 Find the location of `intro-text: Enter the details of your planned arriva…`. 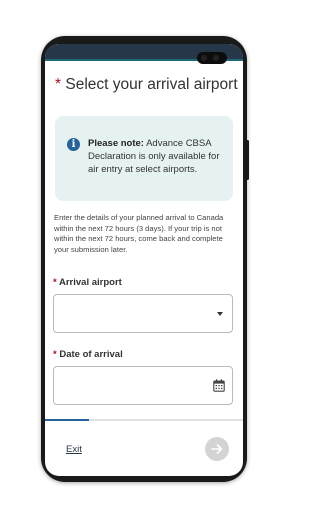

intro-text: Enter the details of your planned arriva… is located at coordinates (139, 233).